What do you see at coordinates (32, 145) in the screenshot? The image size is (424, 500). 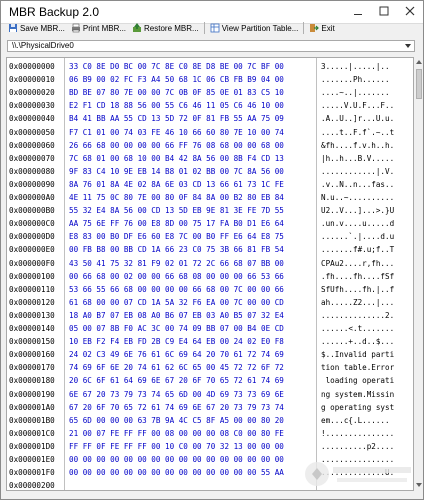 I see `hex-row-address: 0x00000060` at bounding box center [32, 145].